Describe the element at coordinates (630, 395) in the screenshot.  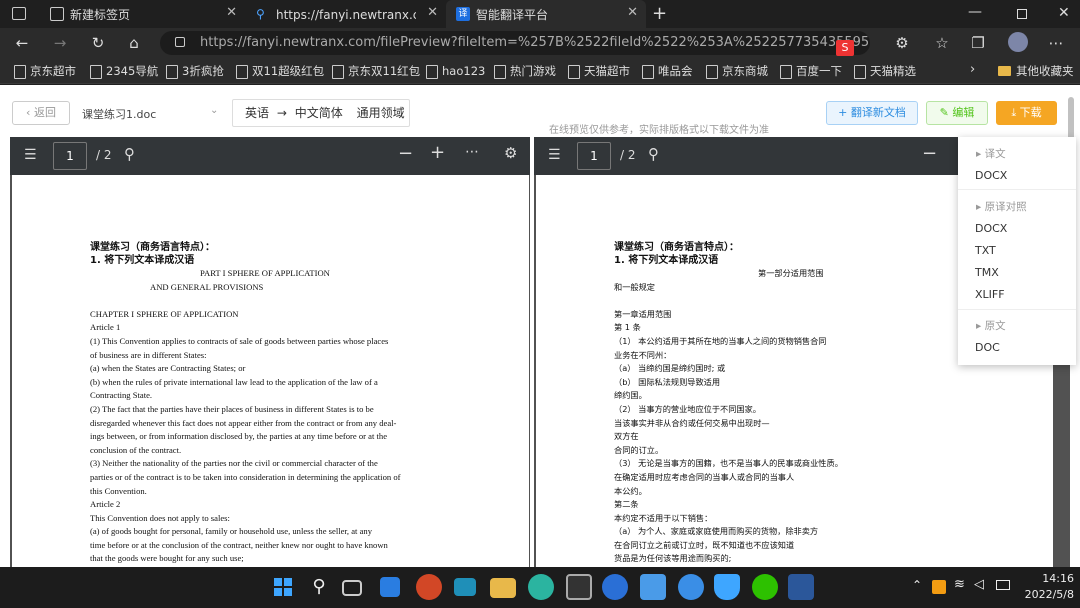
I see `doc-line: 缔约国。` at that location.